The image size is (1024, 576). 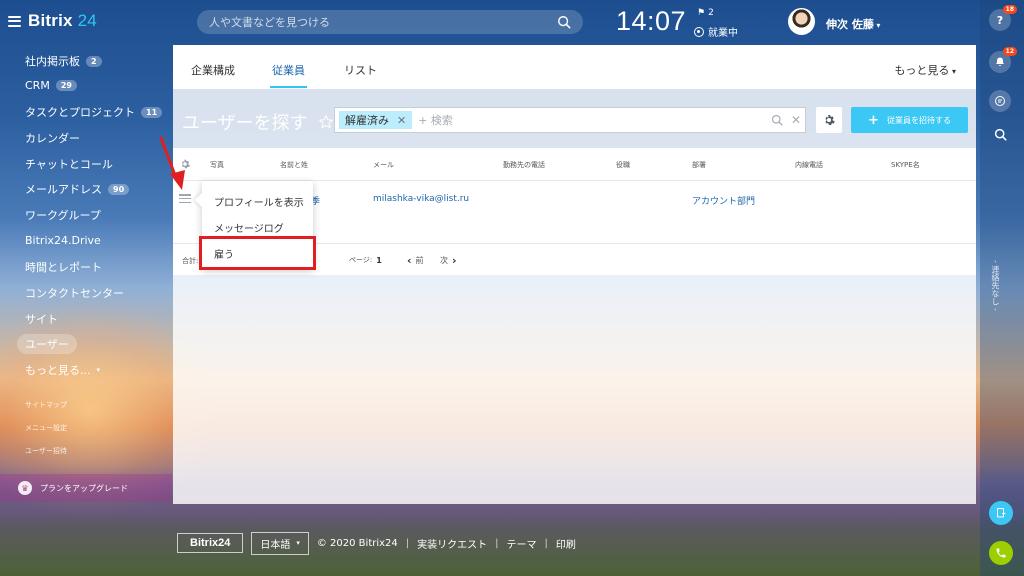 I want to click on phone-button, so click(x=1001, y=553).